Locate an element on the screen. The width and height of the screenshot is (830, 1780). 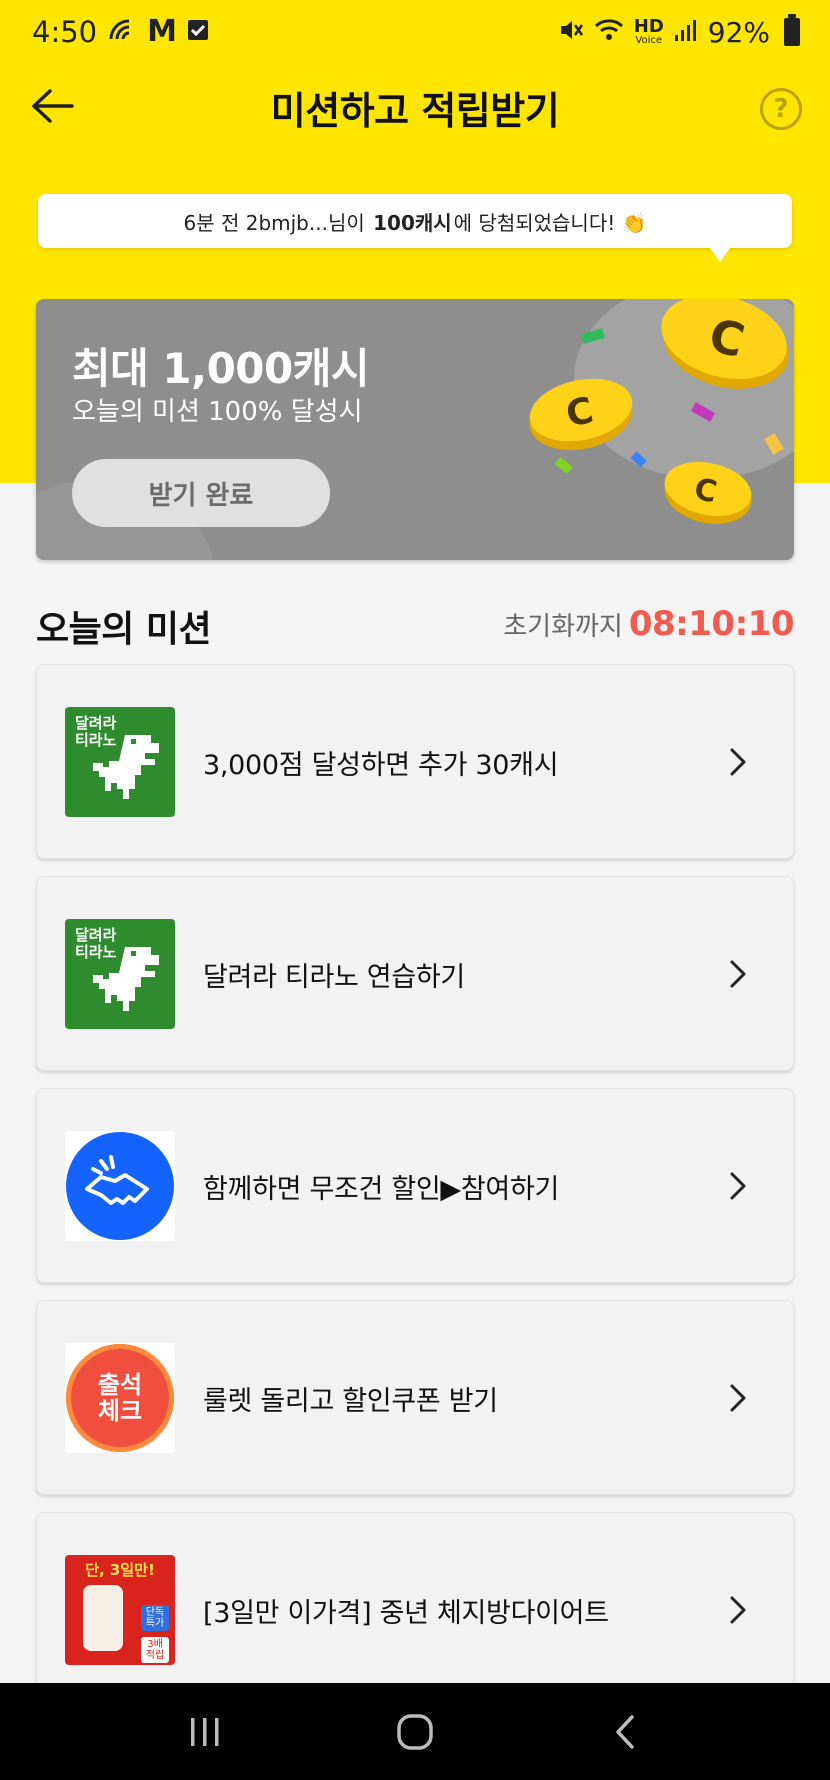
mission-item: 함께하면 무조건 할인▶참여하기 is located at coordinates (415, 1185).